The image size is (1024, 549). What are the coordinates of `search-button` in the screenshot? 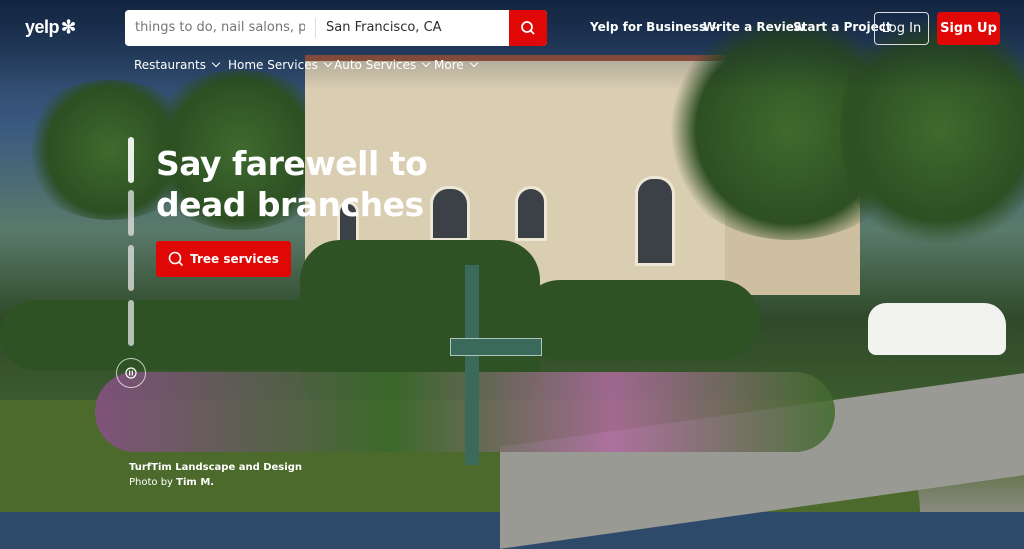 It's located at (528, 28).